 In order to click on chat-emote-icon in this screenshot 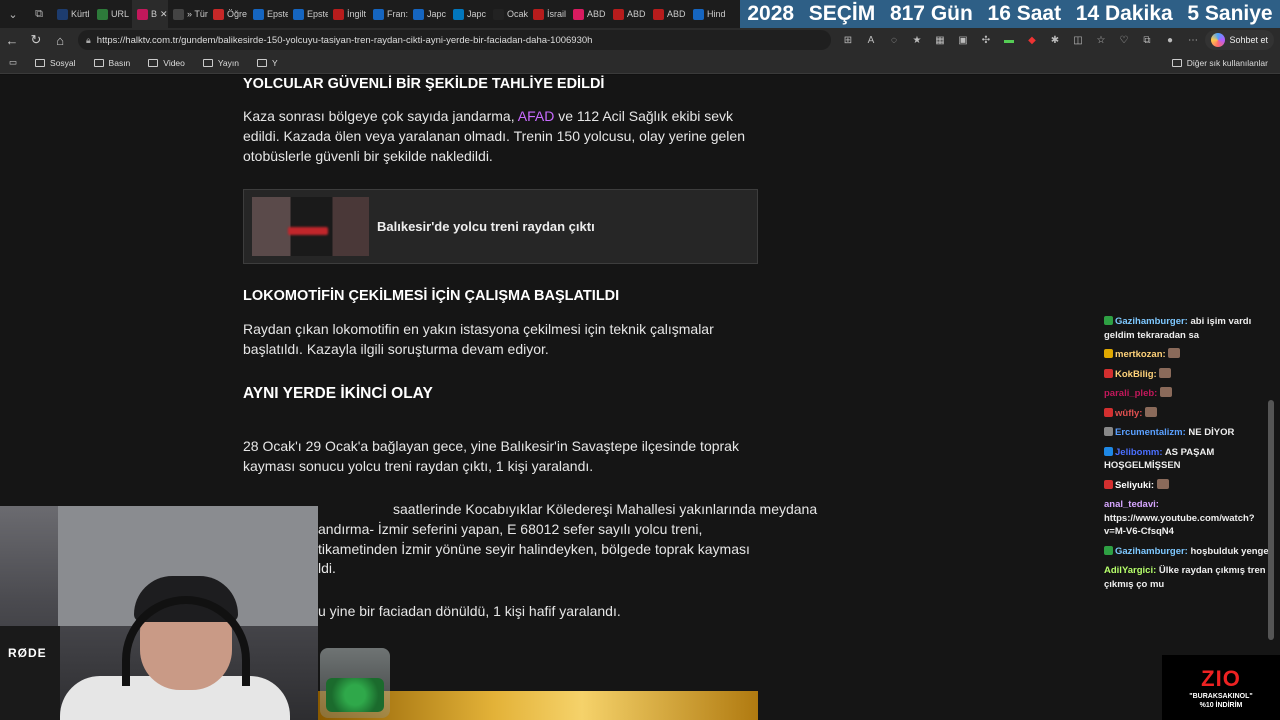, I will do `click(1162, 483)`.